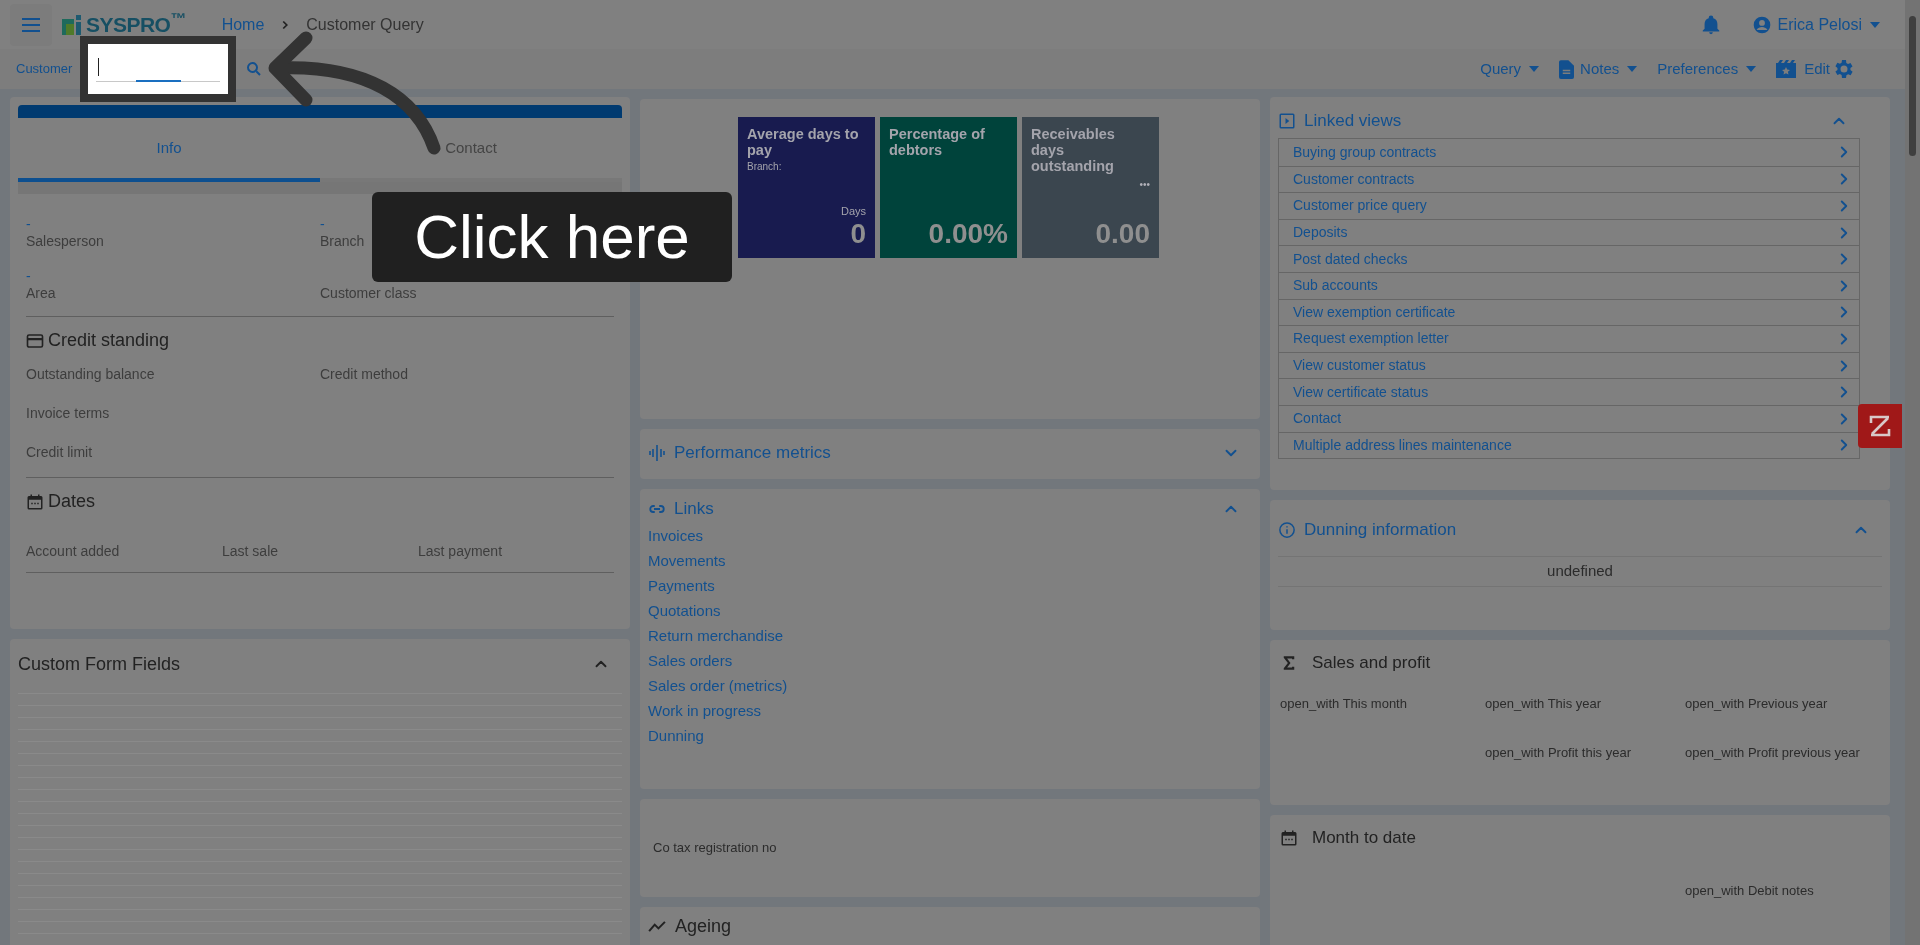 This screenshot has height=945, width=1920. Describe the element at coordinates (853, 211) in the screenshot. I see `tile-unit: Days` at that location.